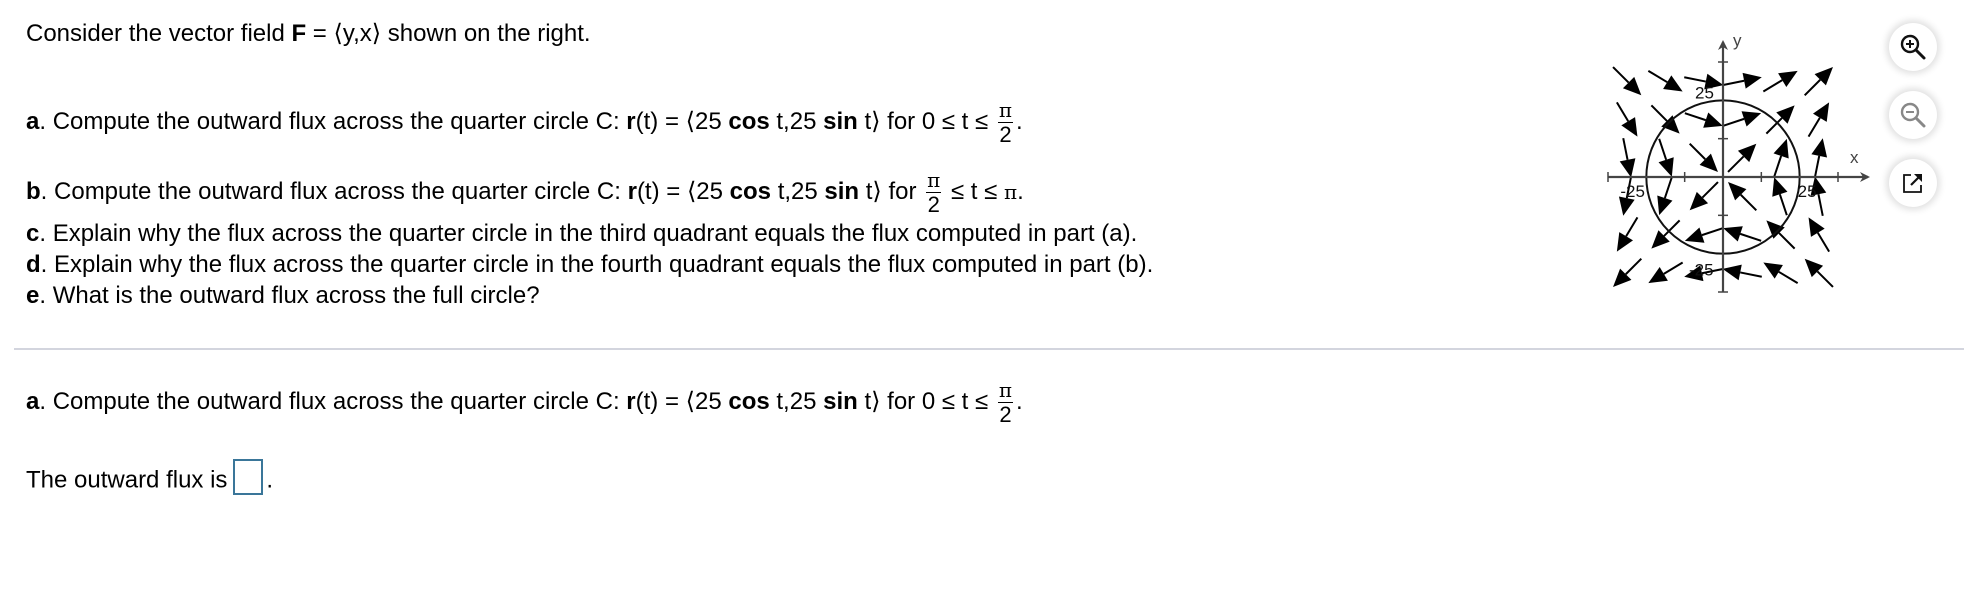 This screenshot has width=1982, height=610. What do you see at coordinates (1632, 191) in the screenshot?
I see `tick-label-x-neg: -25` at bounding box center [1632, 191].